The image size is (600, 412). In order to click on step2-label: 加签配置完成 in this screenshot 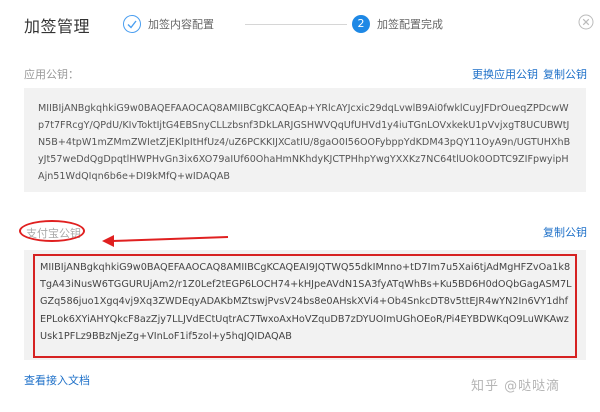, I will do `click(410, 24)`.